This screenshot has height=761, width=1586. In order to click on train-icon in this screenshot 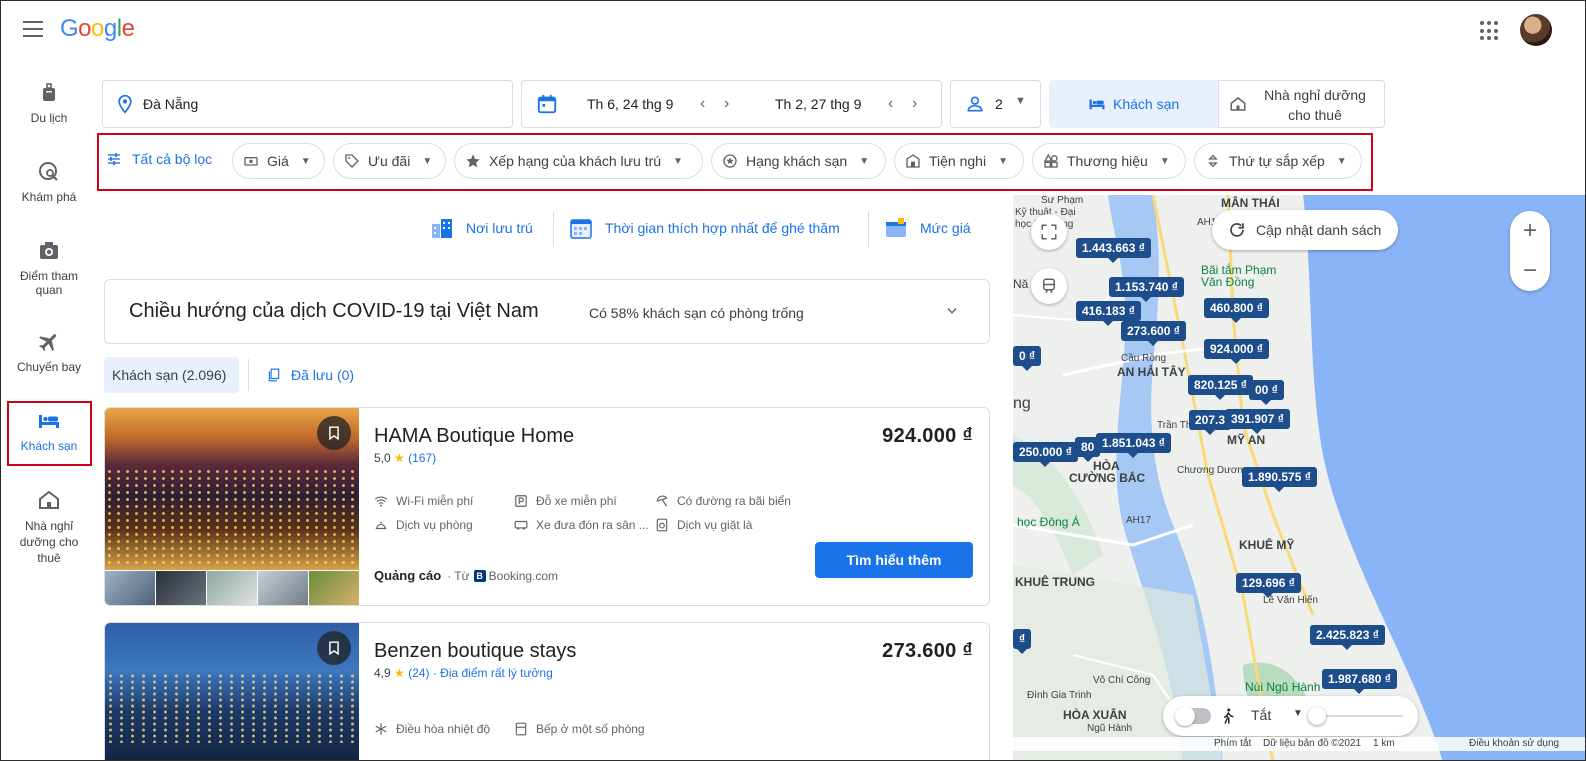, I will do `click(1049, 286)`.